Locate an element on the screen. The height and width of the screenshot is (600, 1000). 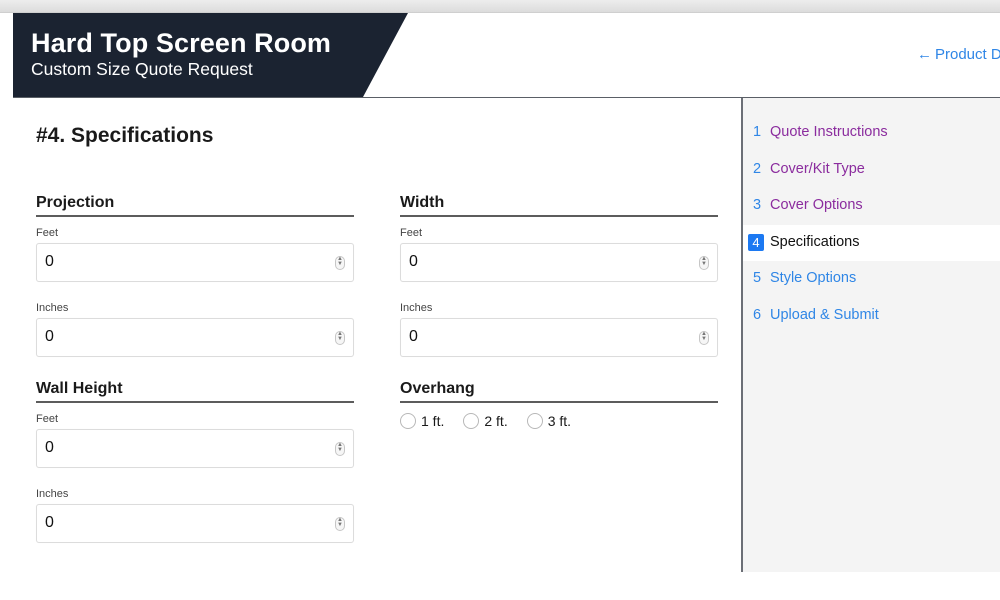
arrow-left-icon: ← is located at coordinates (924, 54).